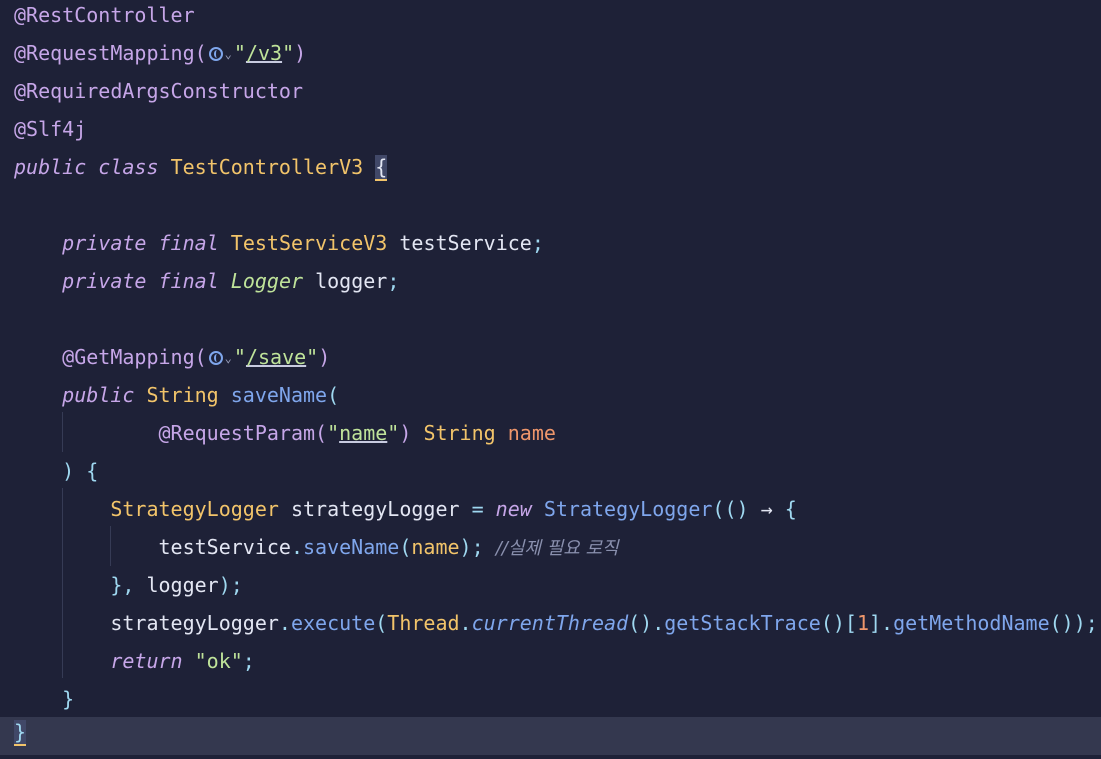 The height and width of the screenshot is (759, 1101). I want to click on number-literal: 1, so click(862, 623).